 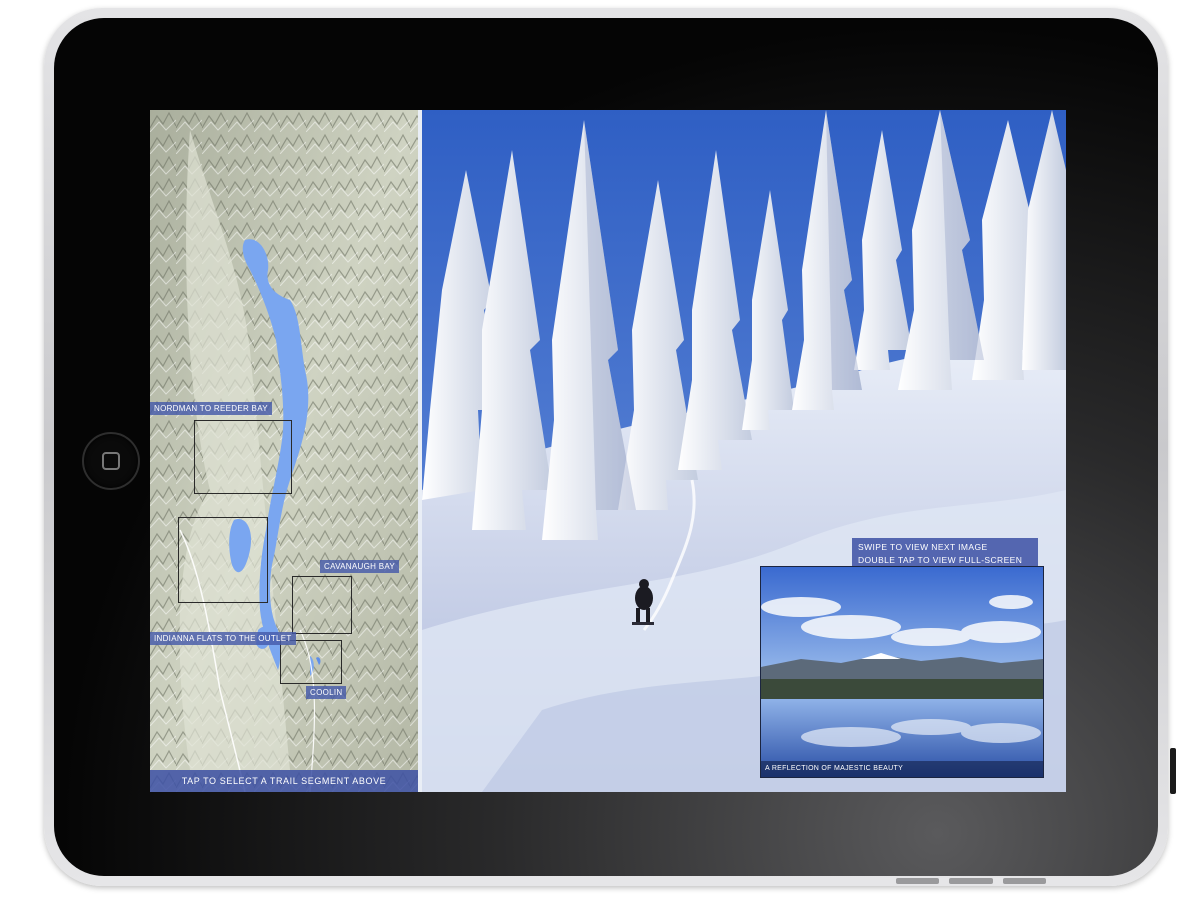 What do you see at coordinates (311, 662) in the screenshot?
I see `segment-box-coolin` at bounding box center [311, 662].